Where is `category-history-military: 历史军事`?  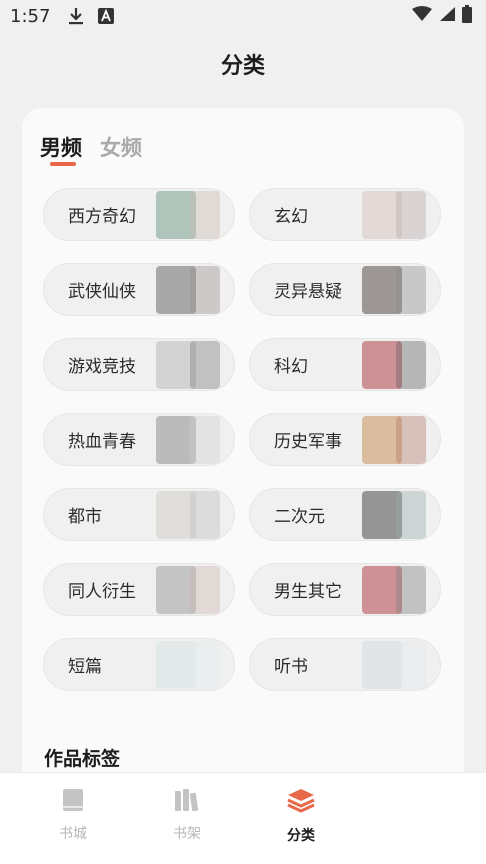 category-history-military: 历史军事 is located at coordinates (345, 439).